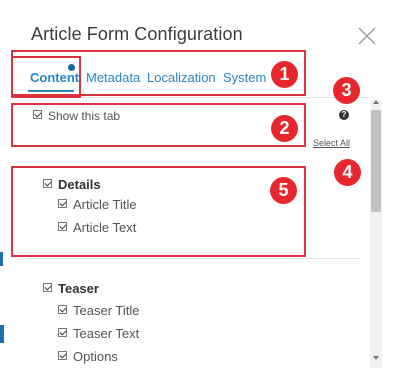 The width and height of the screenshot is (395, 378). What do you see at coordinates (347, 172) in the screenshot?
I see `annotation-badge-4: 4` at bounding box center [347, 172].